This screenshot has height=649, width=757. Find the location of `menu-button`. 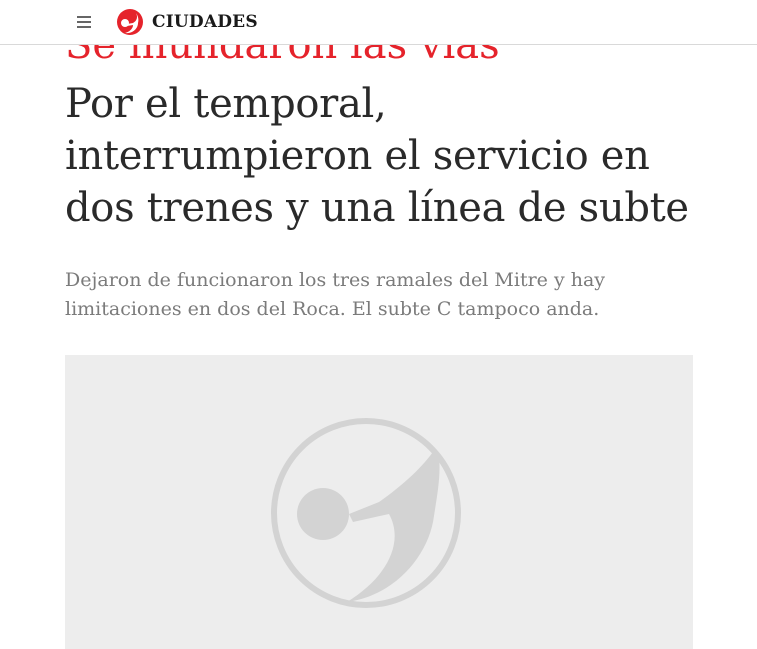

menu-button is located at coordinates (84, 22).